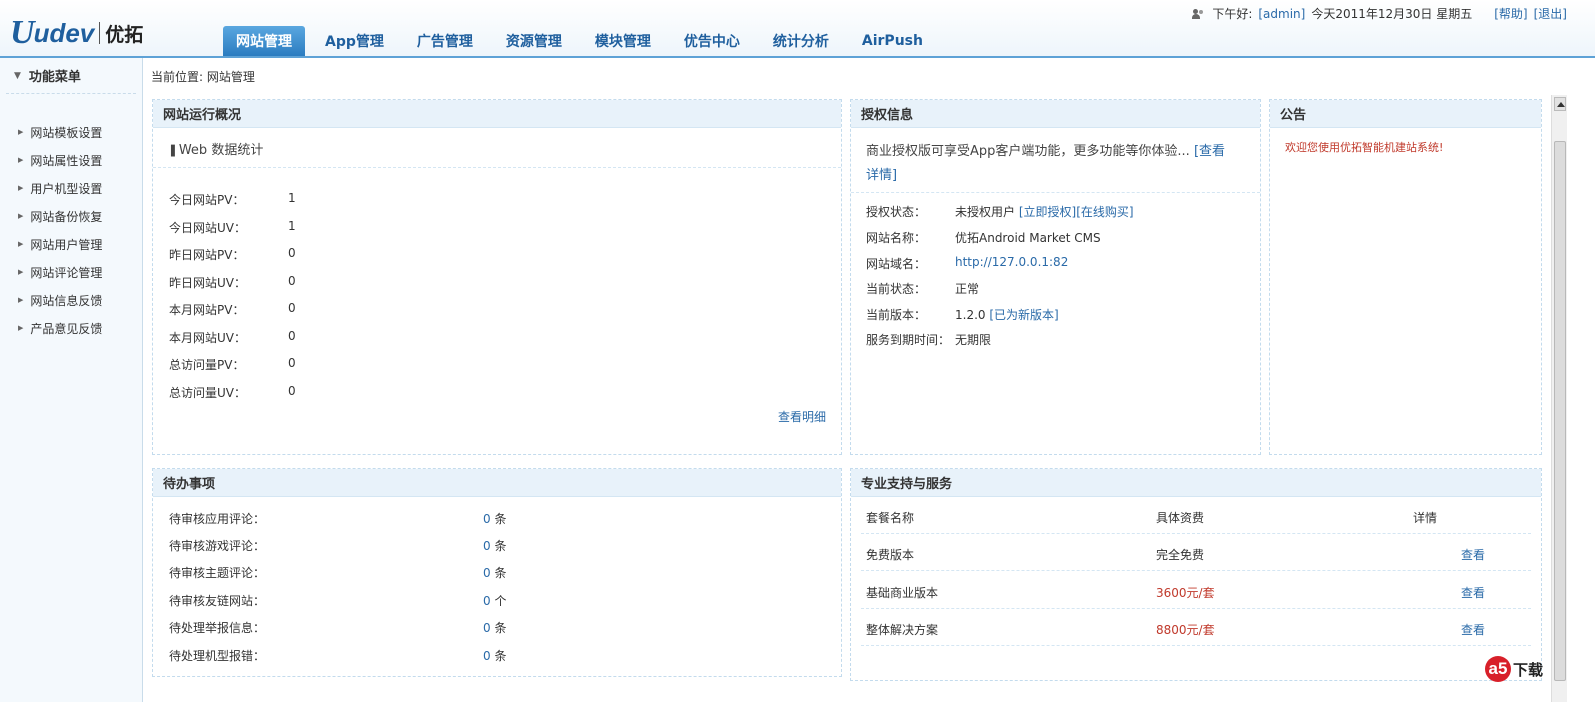 Image resolution: width=1595 pixels, height=702 pixels. What do you see at coordinates (1510, 13) in the screenshot?
I see `help-link: [帮助]` at bounding box center [1510, 13].